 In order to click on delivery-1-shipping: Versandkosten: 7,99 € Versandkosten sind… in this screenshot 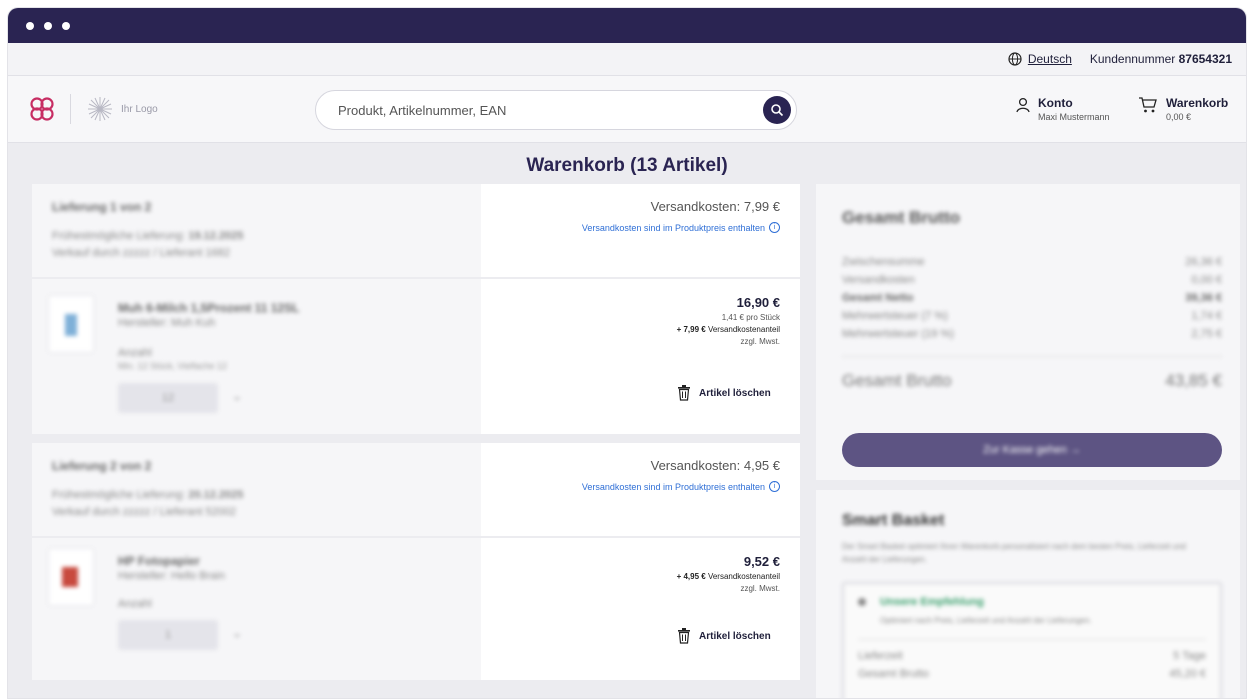, I will do `click(640, 230)`.